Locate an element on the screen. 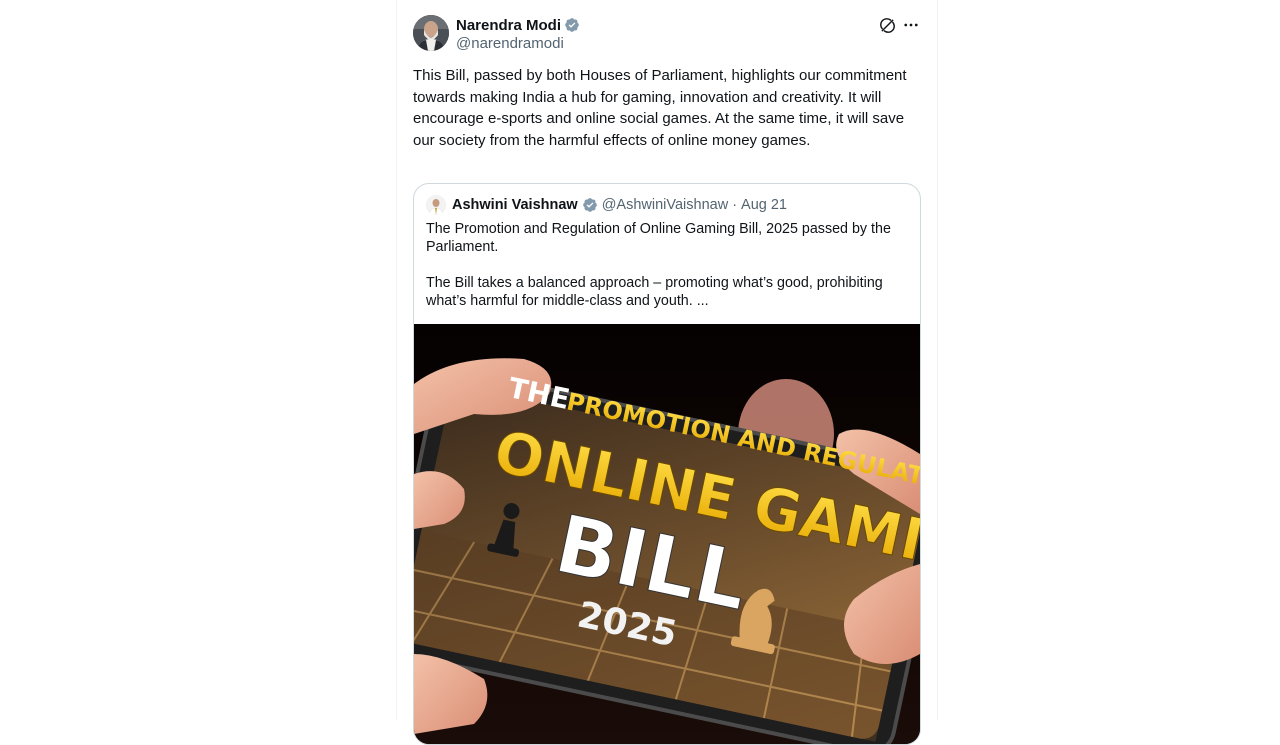 This screenshot has width=1280, height=745. quote-verified-badge-icon is located at coordinates (590, 205).